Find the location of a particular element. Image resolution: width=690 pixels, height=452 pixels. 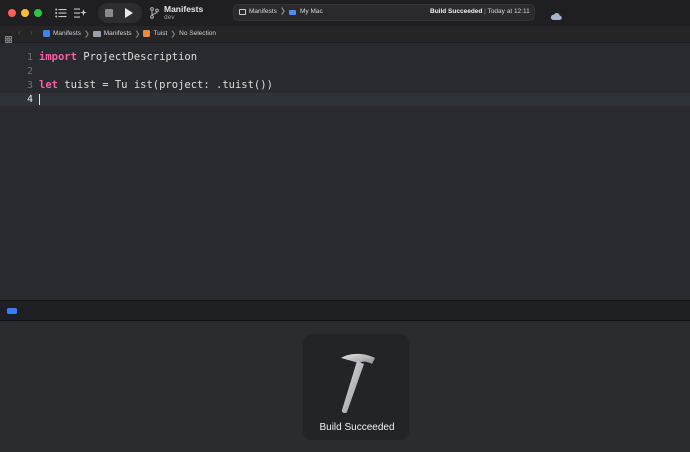

mac-icon is located at coordinates (292, 12).